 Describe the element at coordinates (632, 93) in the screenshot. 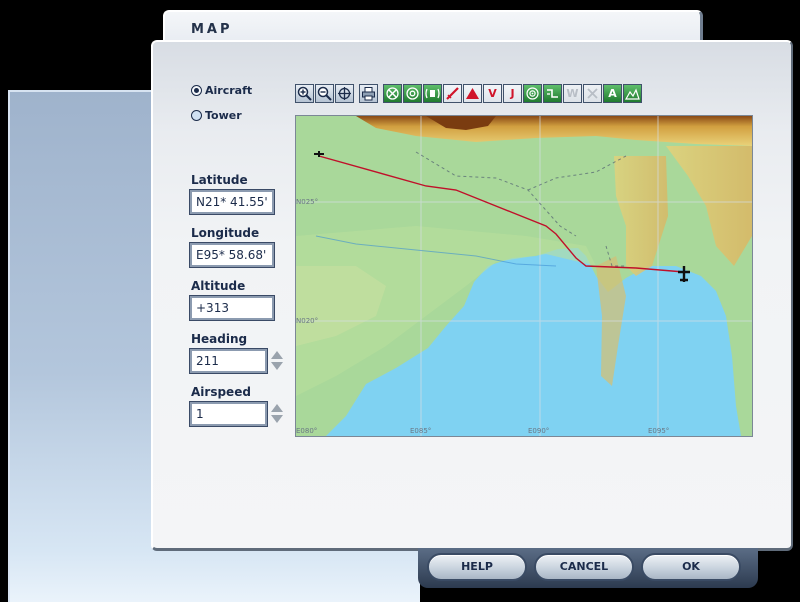

I see `terrain-icon` at that location.